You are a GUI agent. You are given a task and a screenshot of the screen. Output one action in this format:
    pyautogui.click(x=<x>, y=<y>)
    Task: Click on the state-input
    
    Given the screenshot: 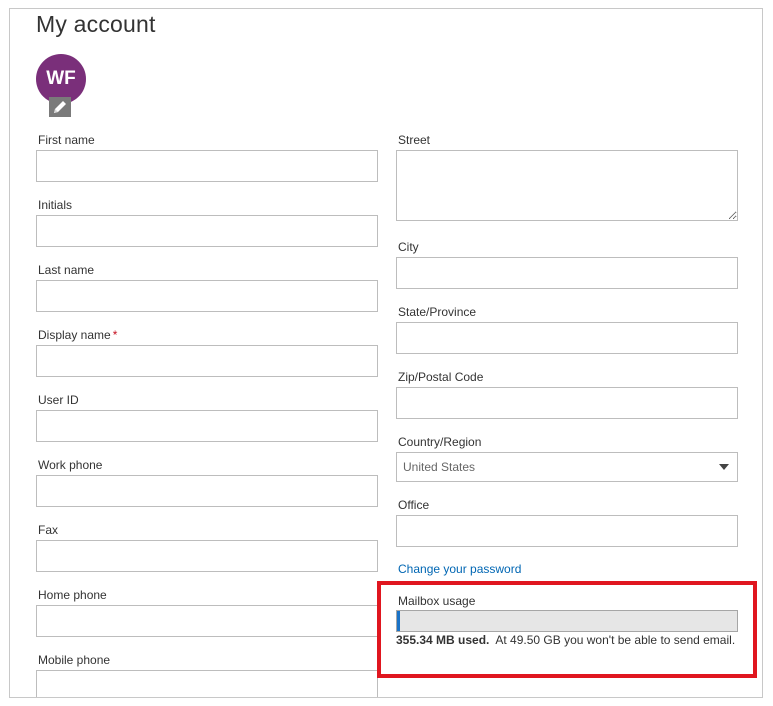 What is the action you would take?
    pyautogui.click(x=567, y=338)
    